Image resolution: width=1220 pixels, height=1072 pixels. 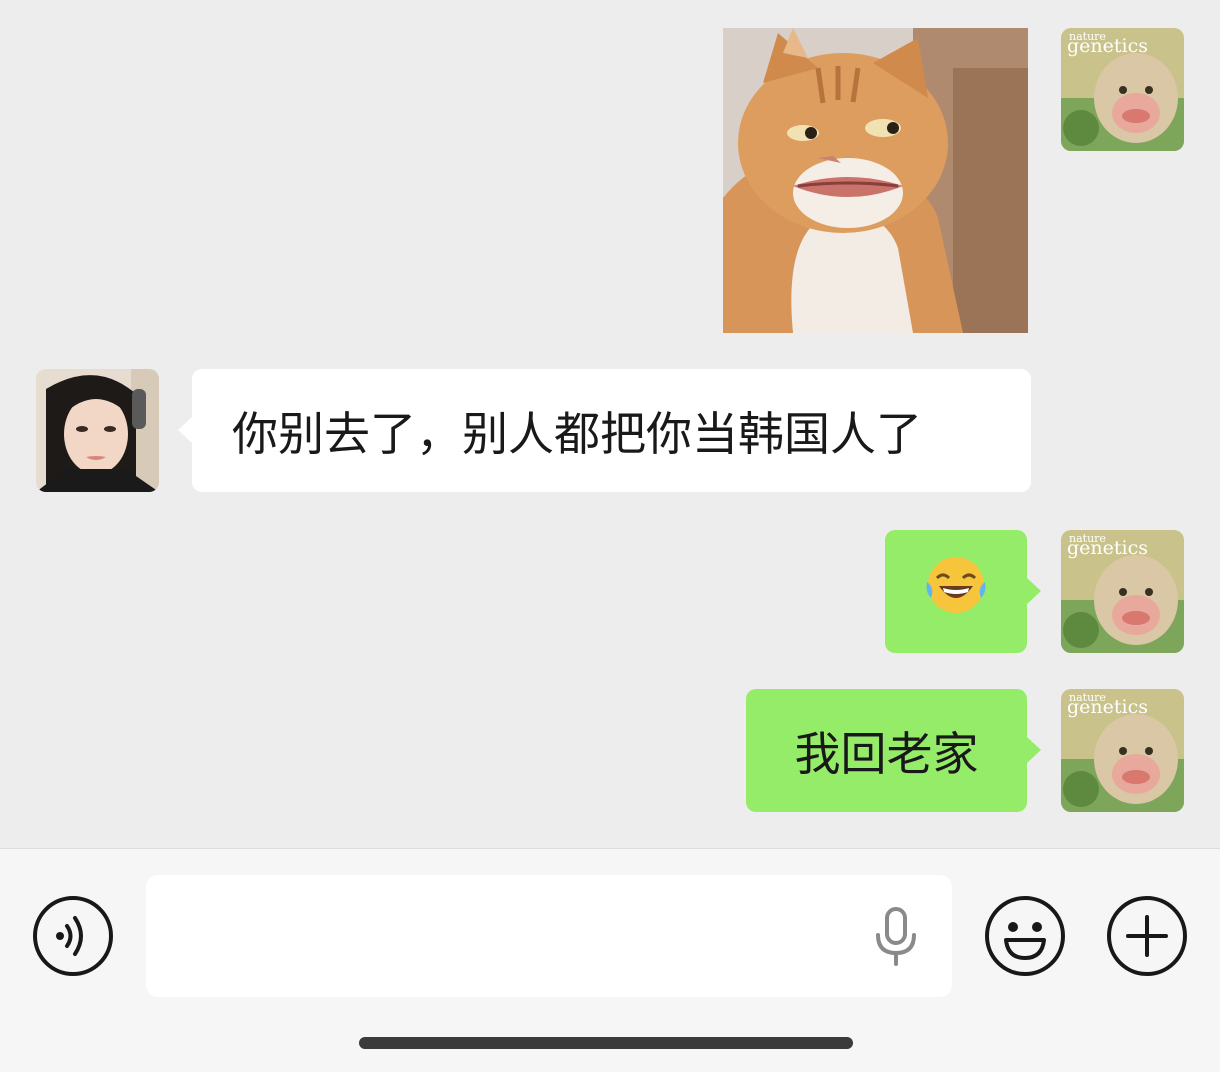 I want to click on voice-mode-button, so click(x=73, y=936).